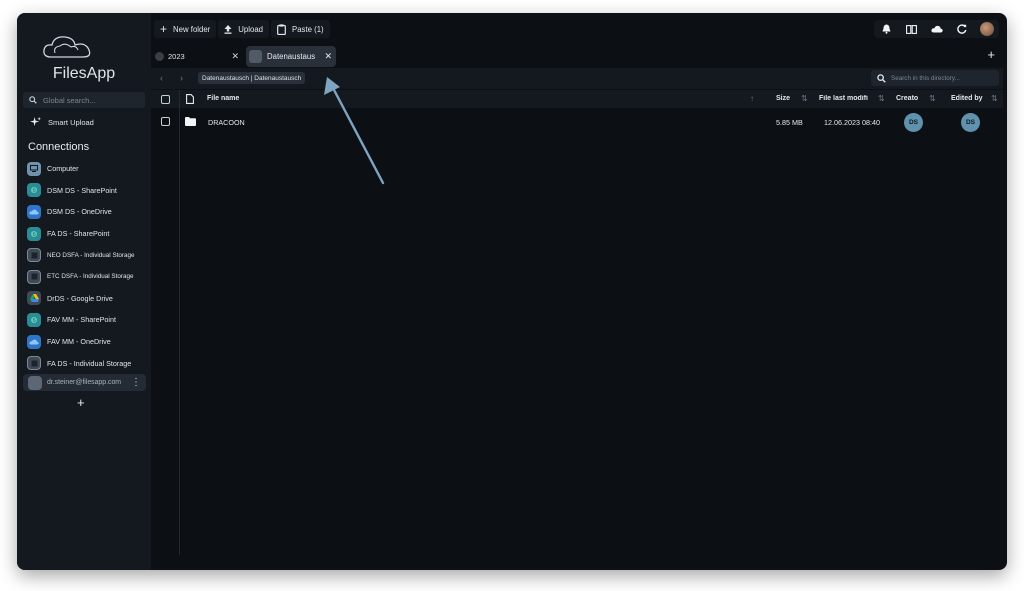 Image resolution: width=1024 pixels, height=591 pixels. What do you see at coordinates (34, 168) in the screenshot?
I see `computer-icon` at bounding box center [34, 168].